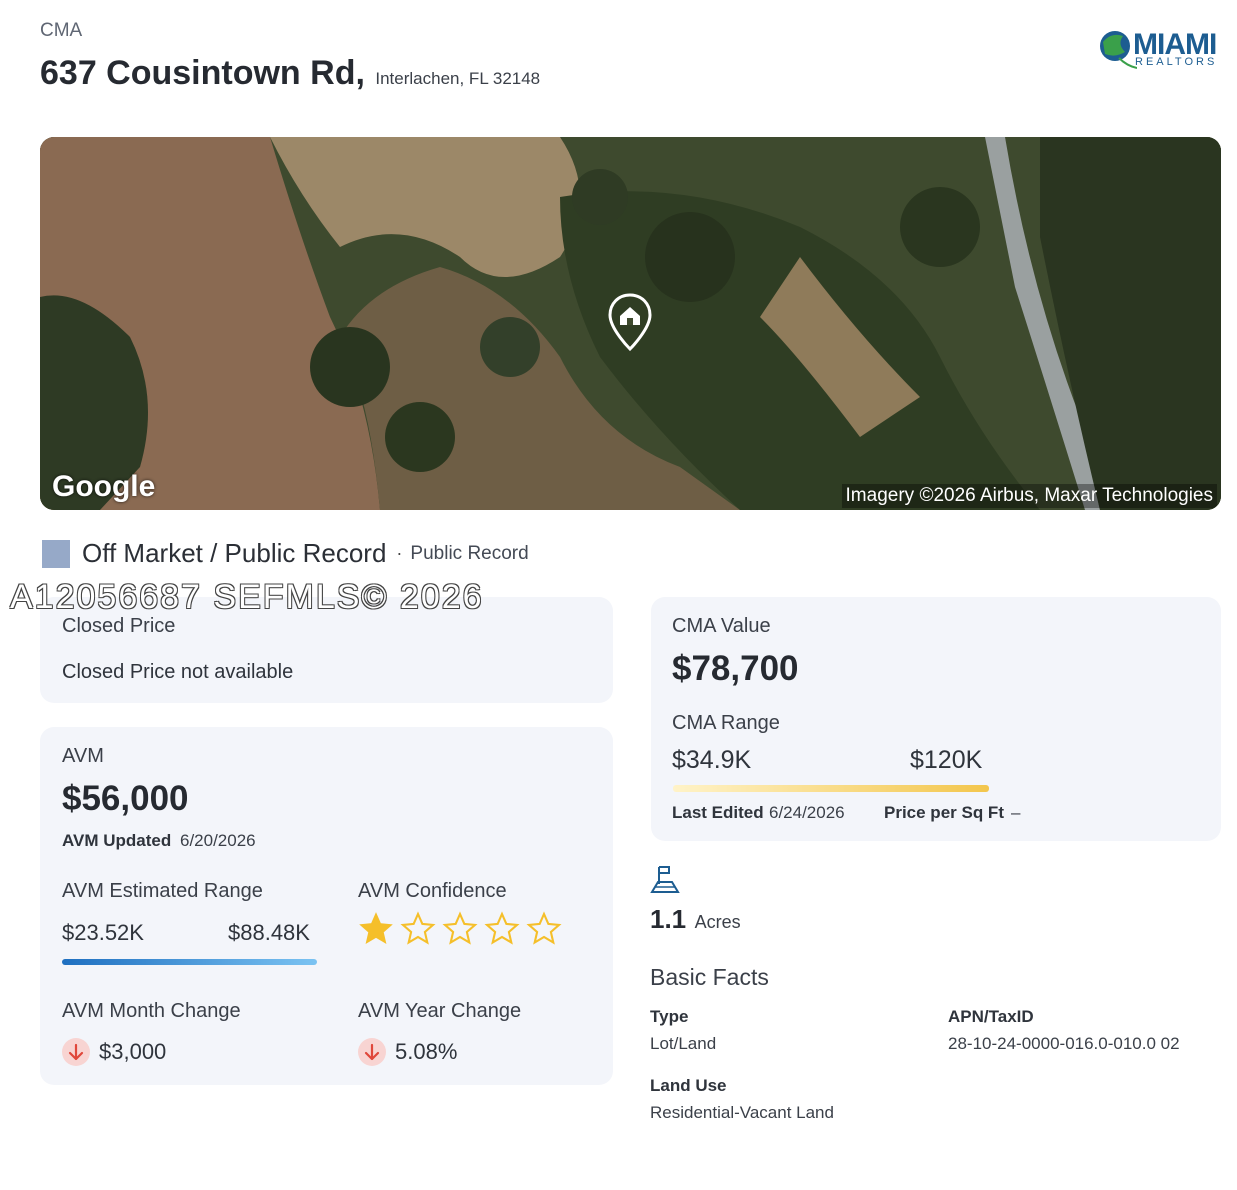 The width and height of the screenshot is (1237, 1190). I want to click on map-attribution: Imagery ©2026 Airbus, Maxar Technologies, so click(1029, 496).